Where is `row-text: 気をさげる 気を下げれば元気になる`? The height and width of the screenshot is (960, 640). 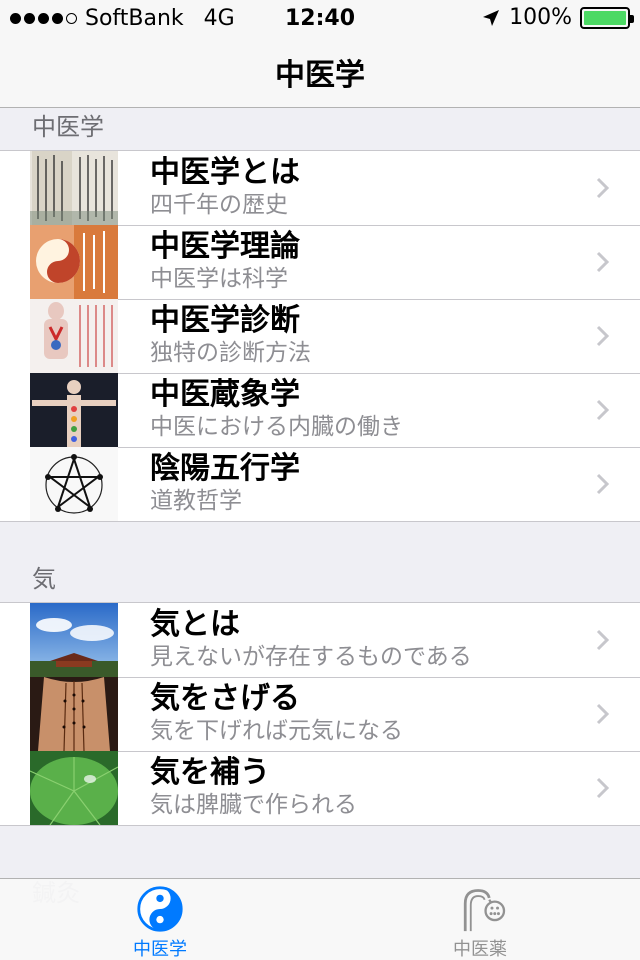
row-text: 気をさげる 気を下げれば元気になる is located at coordinates (276, 713).